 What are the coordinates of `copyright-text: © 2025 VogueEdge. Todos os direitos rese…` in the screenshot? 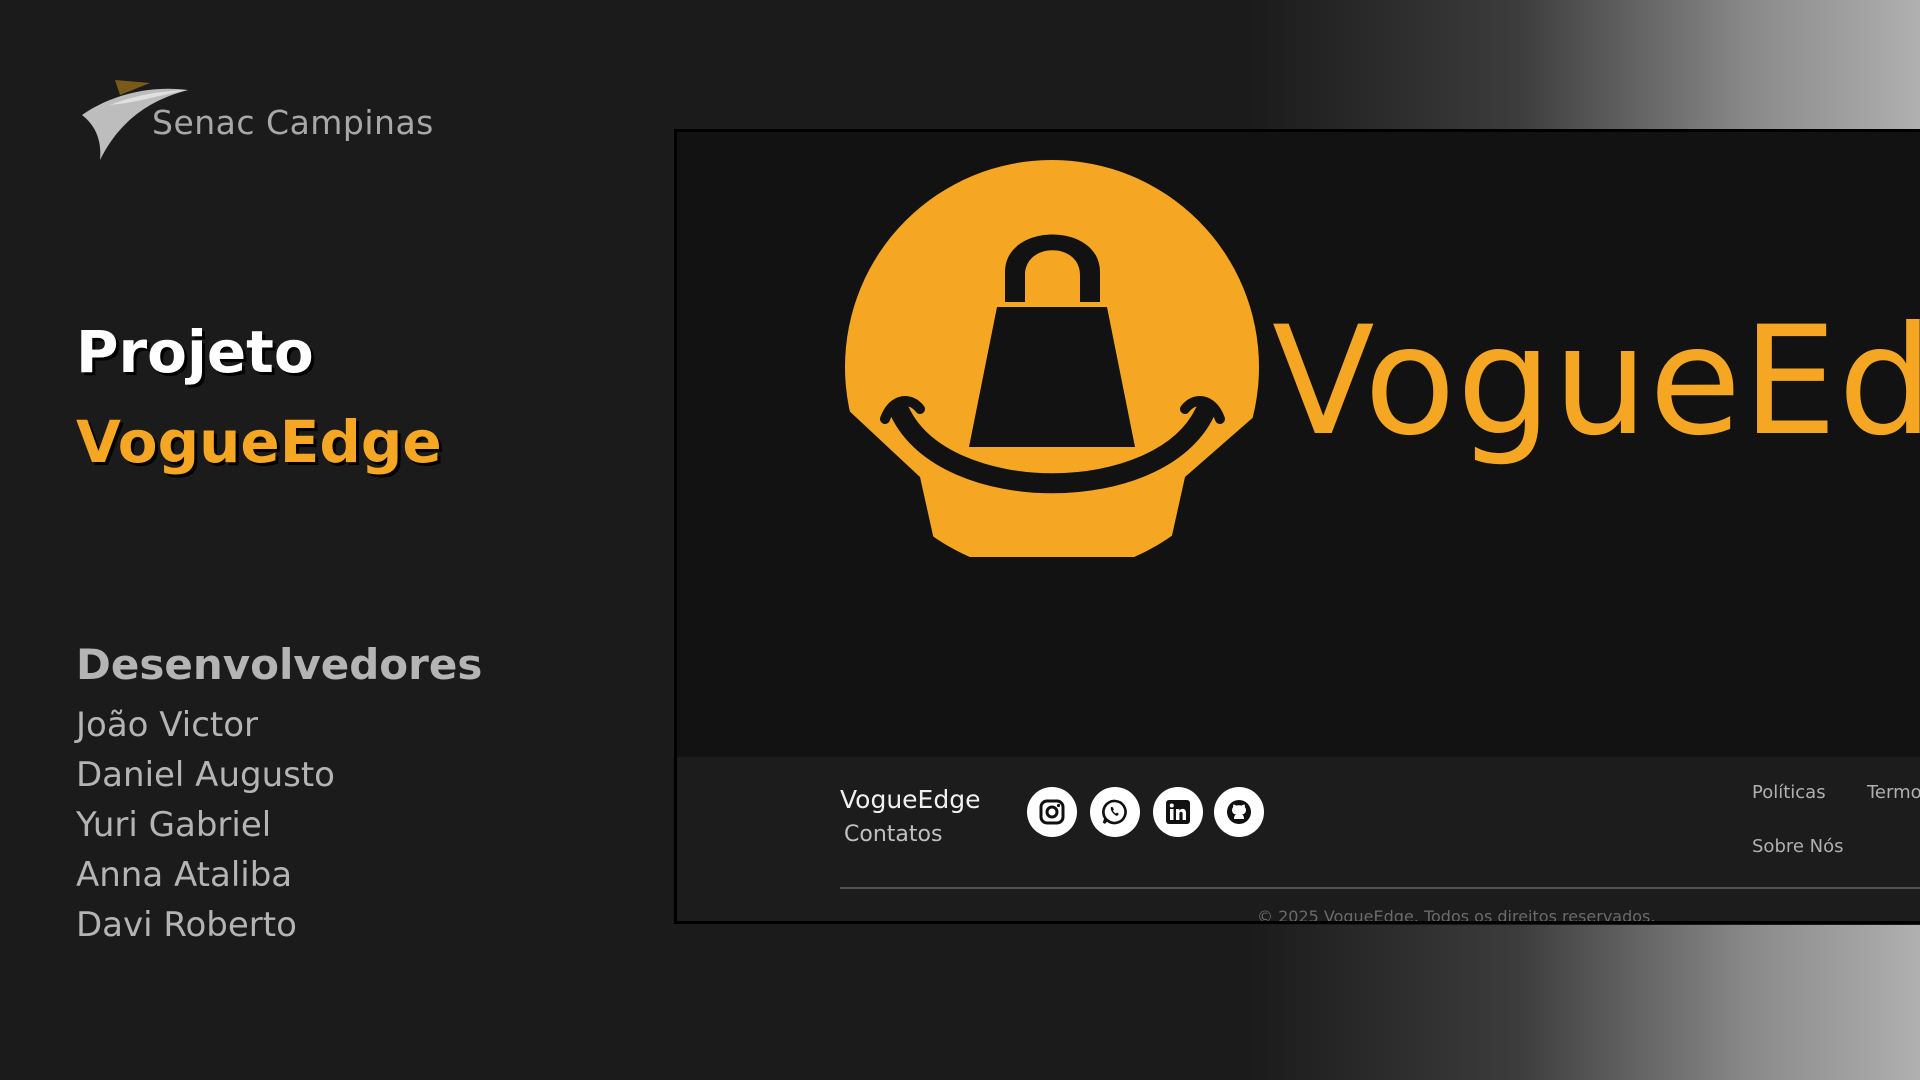 It's located at (1456, 915).